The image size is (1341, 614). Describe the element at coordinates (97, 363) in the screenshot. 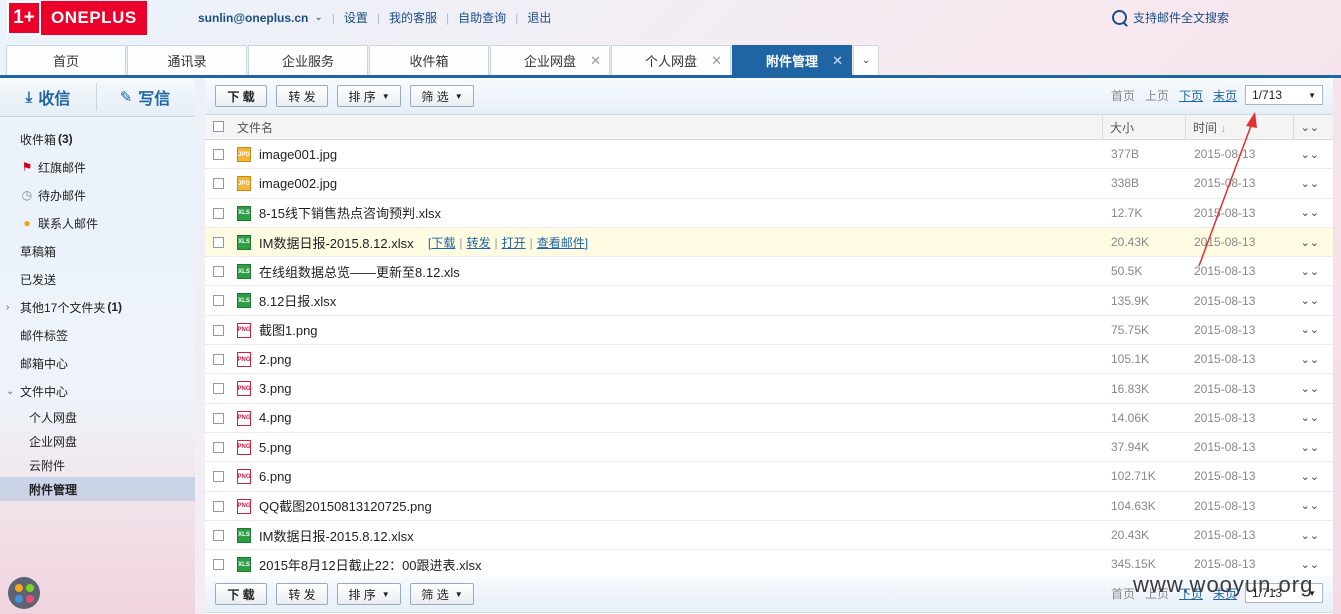

I see `folder-mail-center: 邮箱中心` at that location.